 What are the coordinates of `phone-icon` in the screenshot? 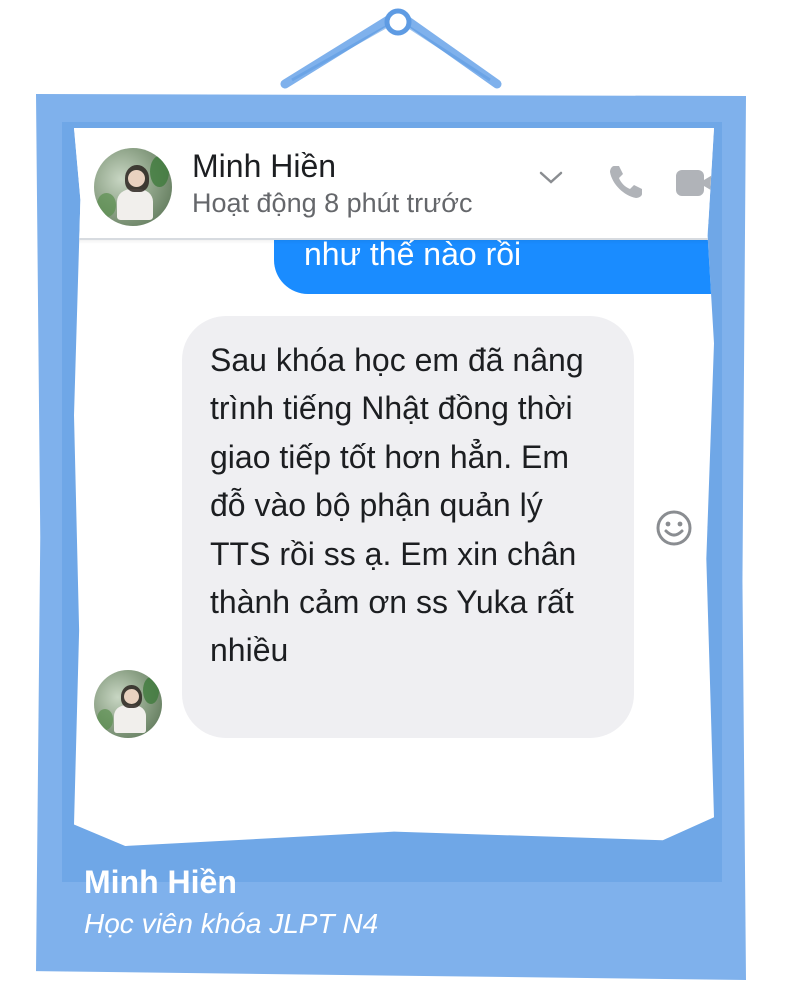 It's located at (626, 182).